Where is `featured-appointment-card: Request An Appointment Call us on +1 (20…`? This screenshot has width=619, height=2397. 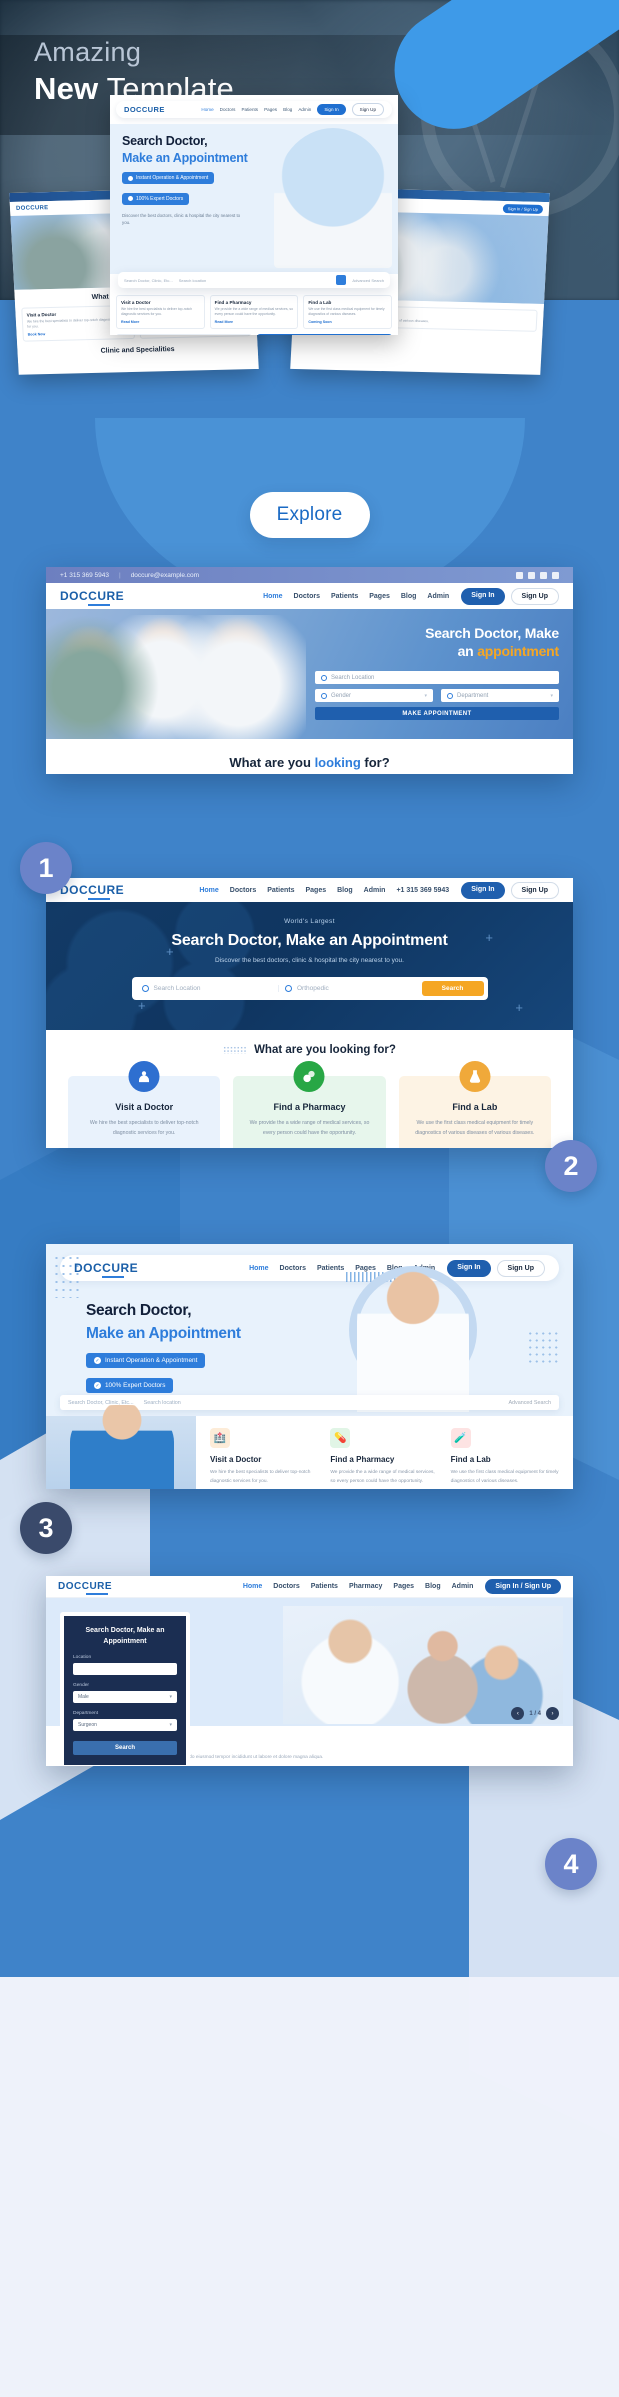
featured-appointment-card: Request An Appointment Call us on +1 (20… is located at coordinates (324, 334).